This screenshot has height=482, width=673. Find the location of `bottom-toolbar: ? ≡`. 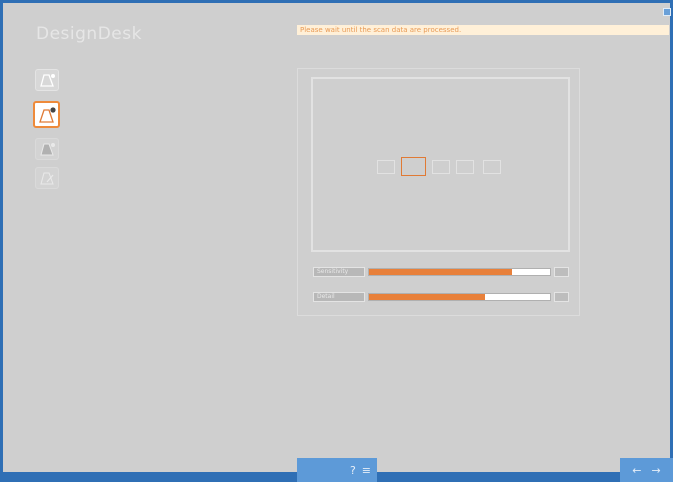

bottom-toolbar: ? ≡ is located at coordinates (337, 470).